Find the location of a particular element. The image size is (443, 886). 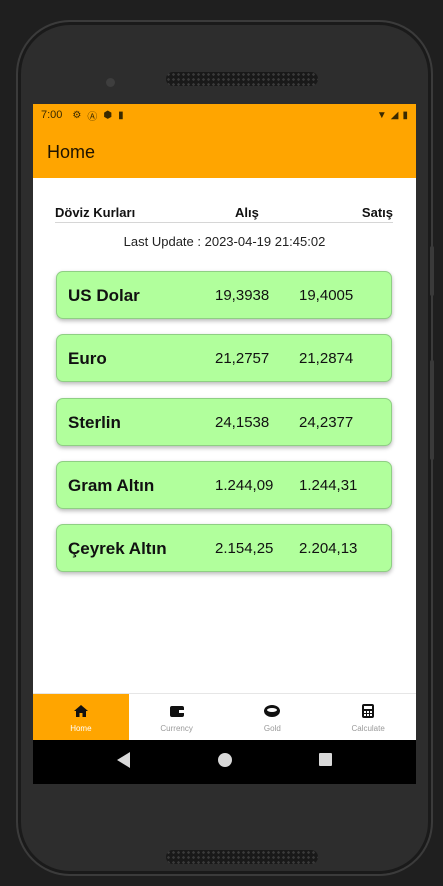

wallet-icon is located at coordinates (176, 711).